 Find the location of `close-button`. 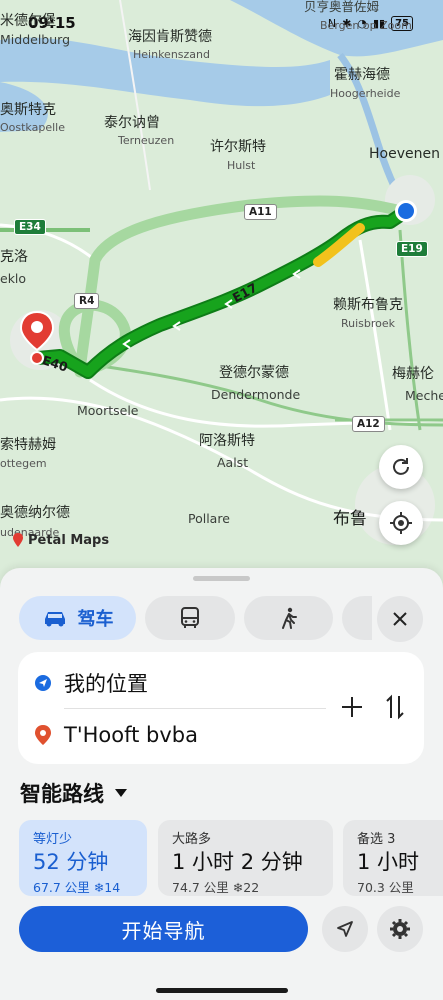

close-button is located at coordinates (400, 619).